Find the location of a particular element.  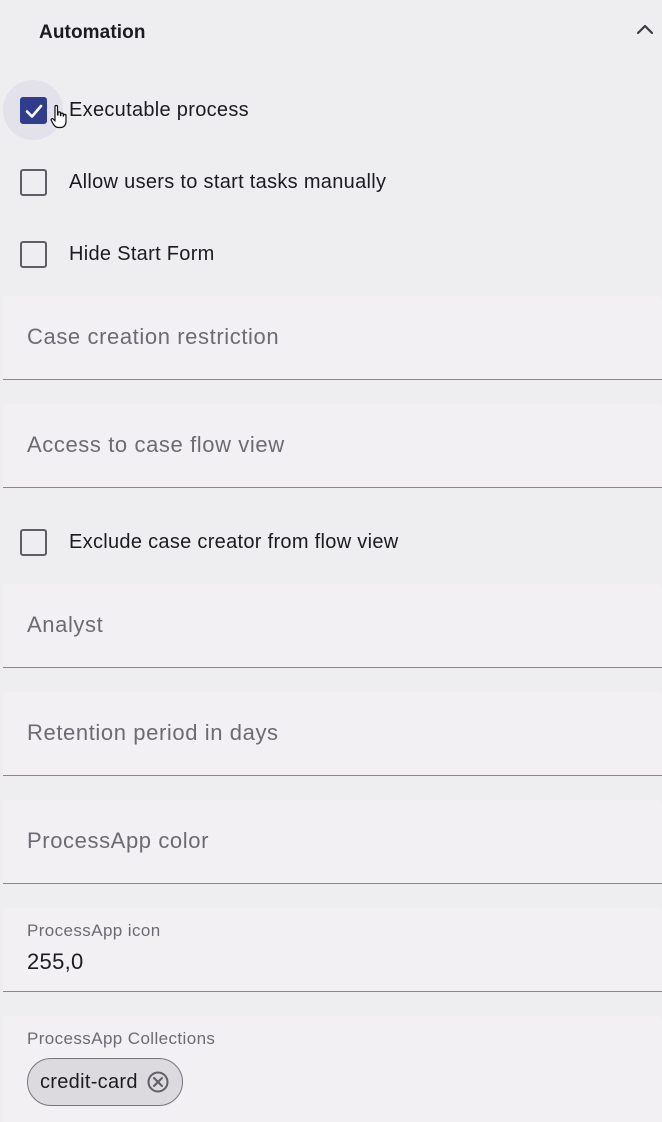

exclude-creator-option: Exclude case creator from flow view is located at coordinates (331, 548).